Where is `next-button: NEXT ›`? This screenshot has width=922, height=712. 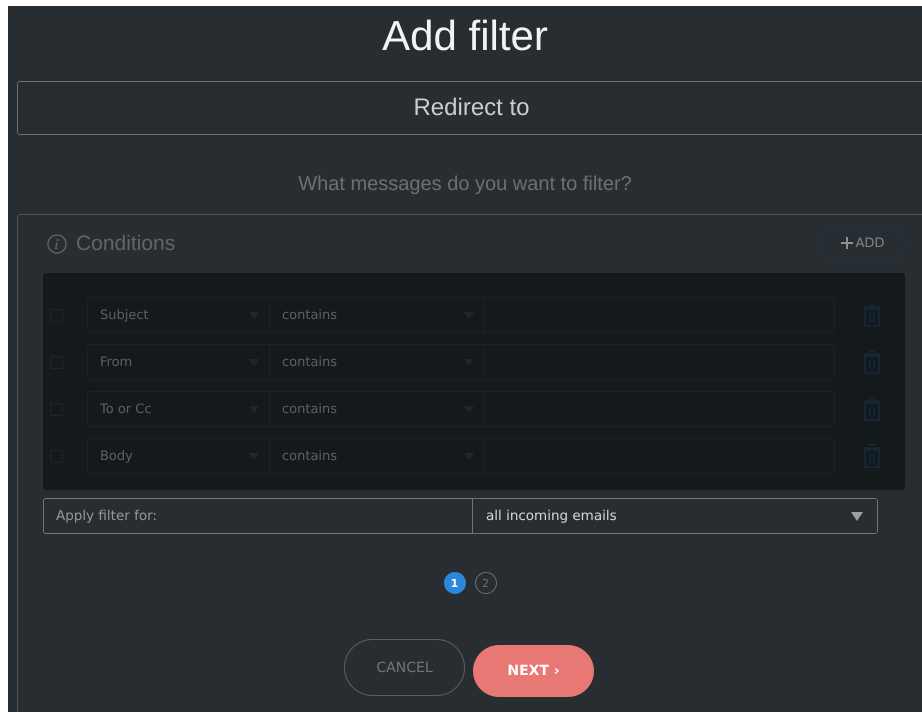
next-button: NEXT › is located at coordinates (533, 671).